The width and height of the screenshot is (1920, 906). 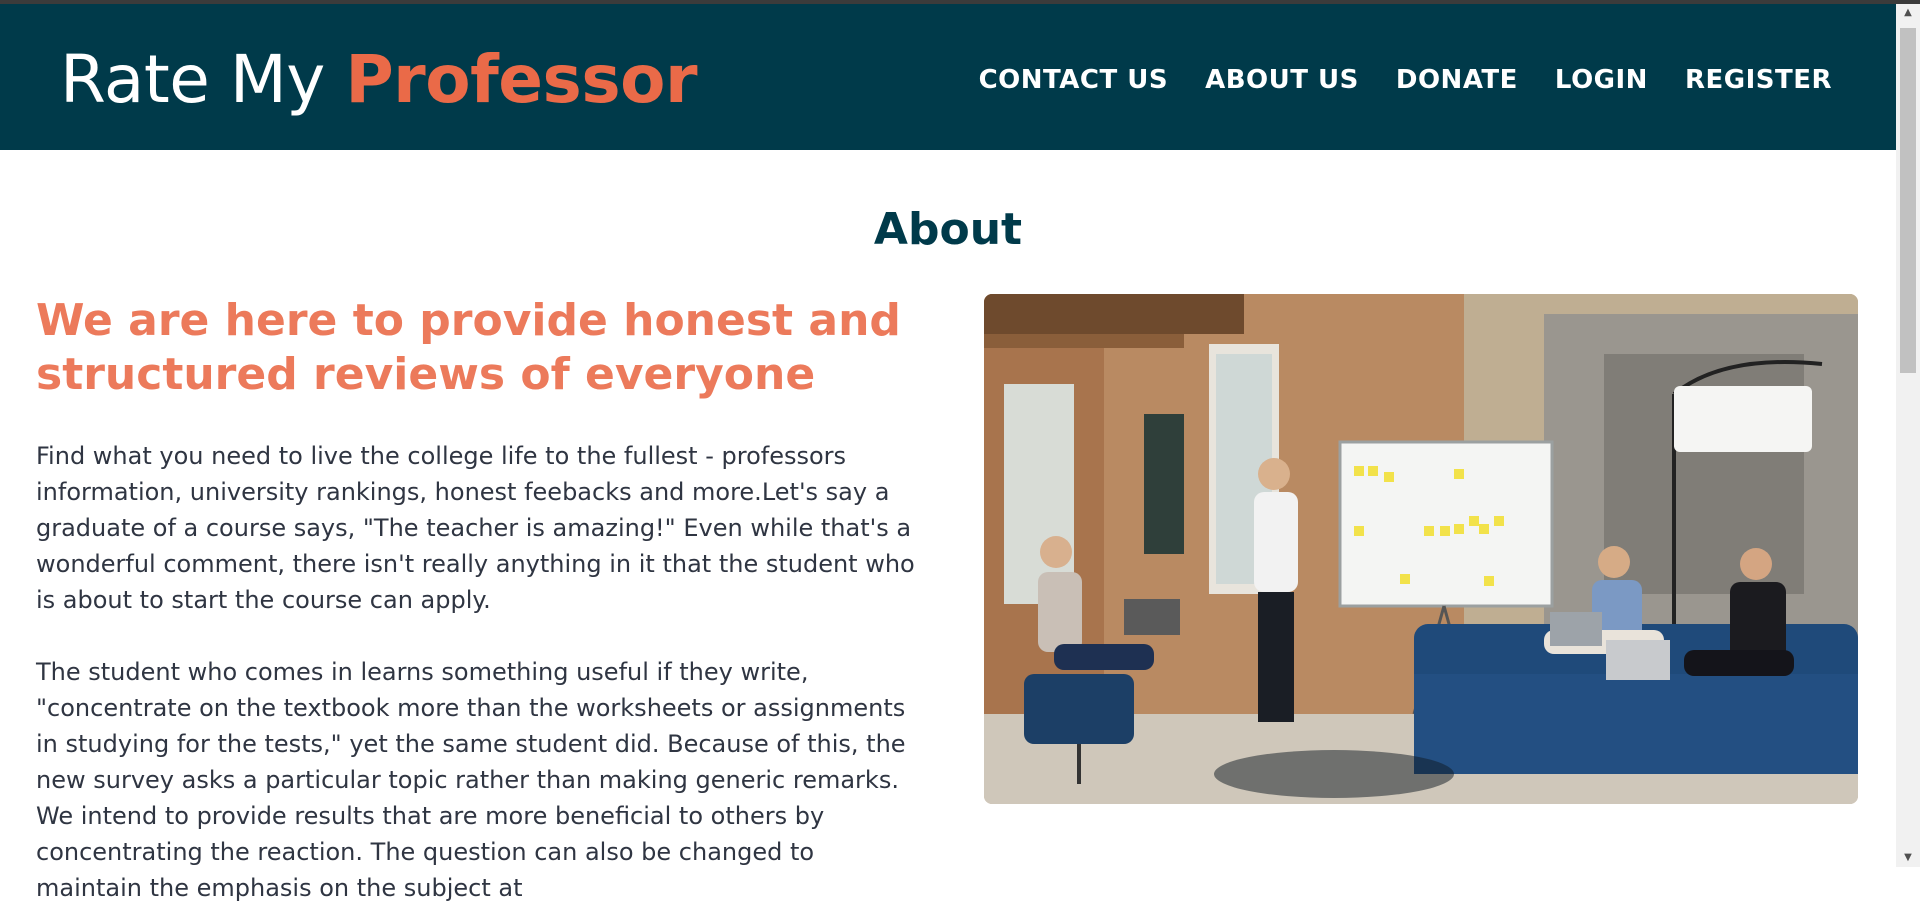 What do you see at coordinates (1908, 200) in the screenshot?
I see `scrollbar-thumb` at bounding box center [1908, 200].